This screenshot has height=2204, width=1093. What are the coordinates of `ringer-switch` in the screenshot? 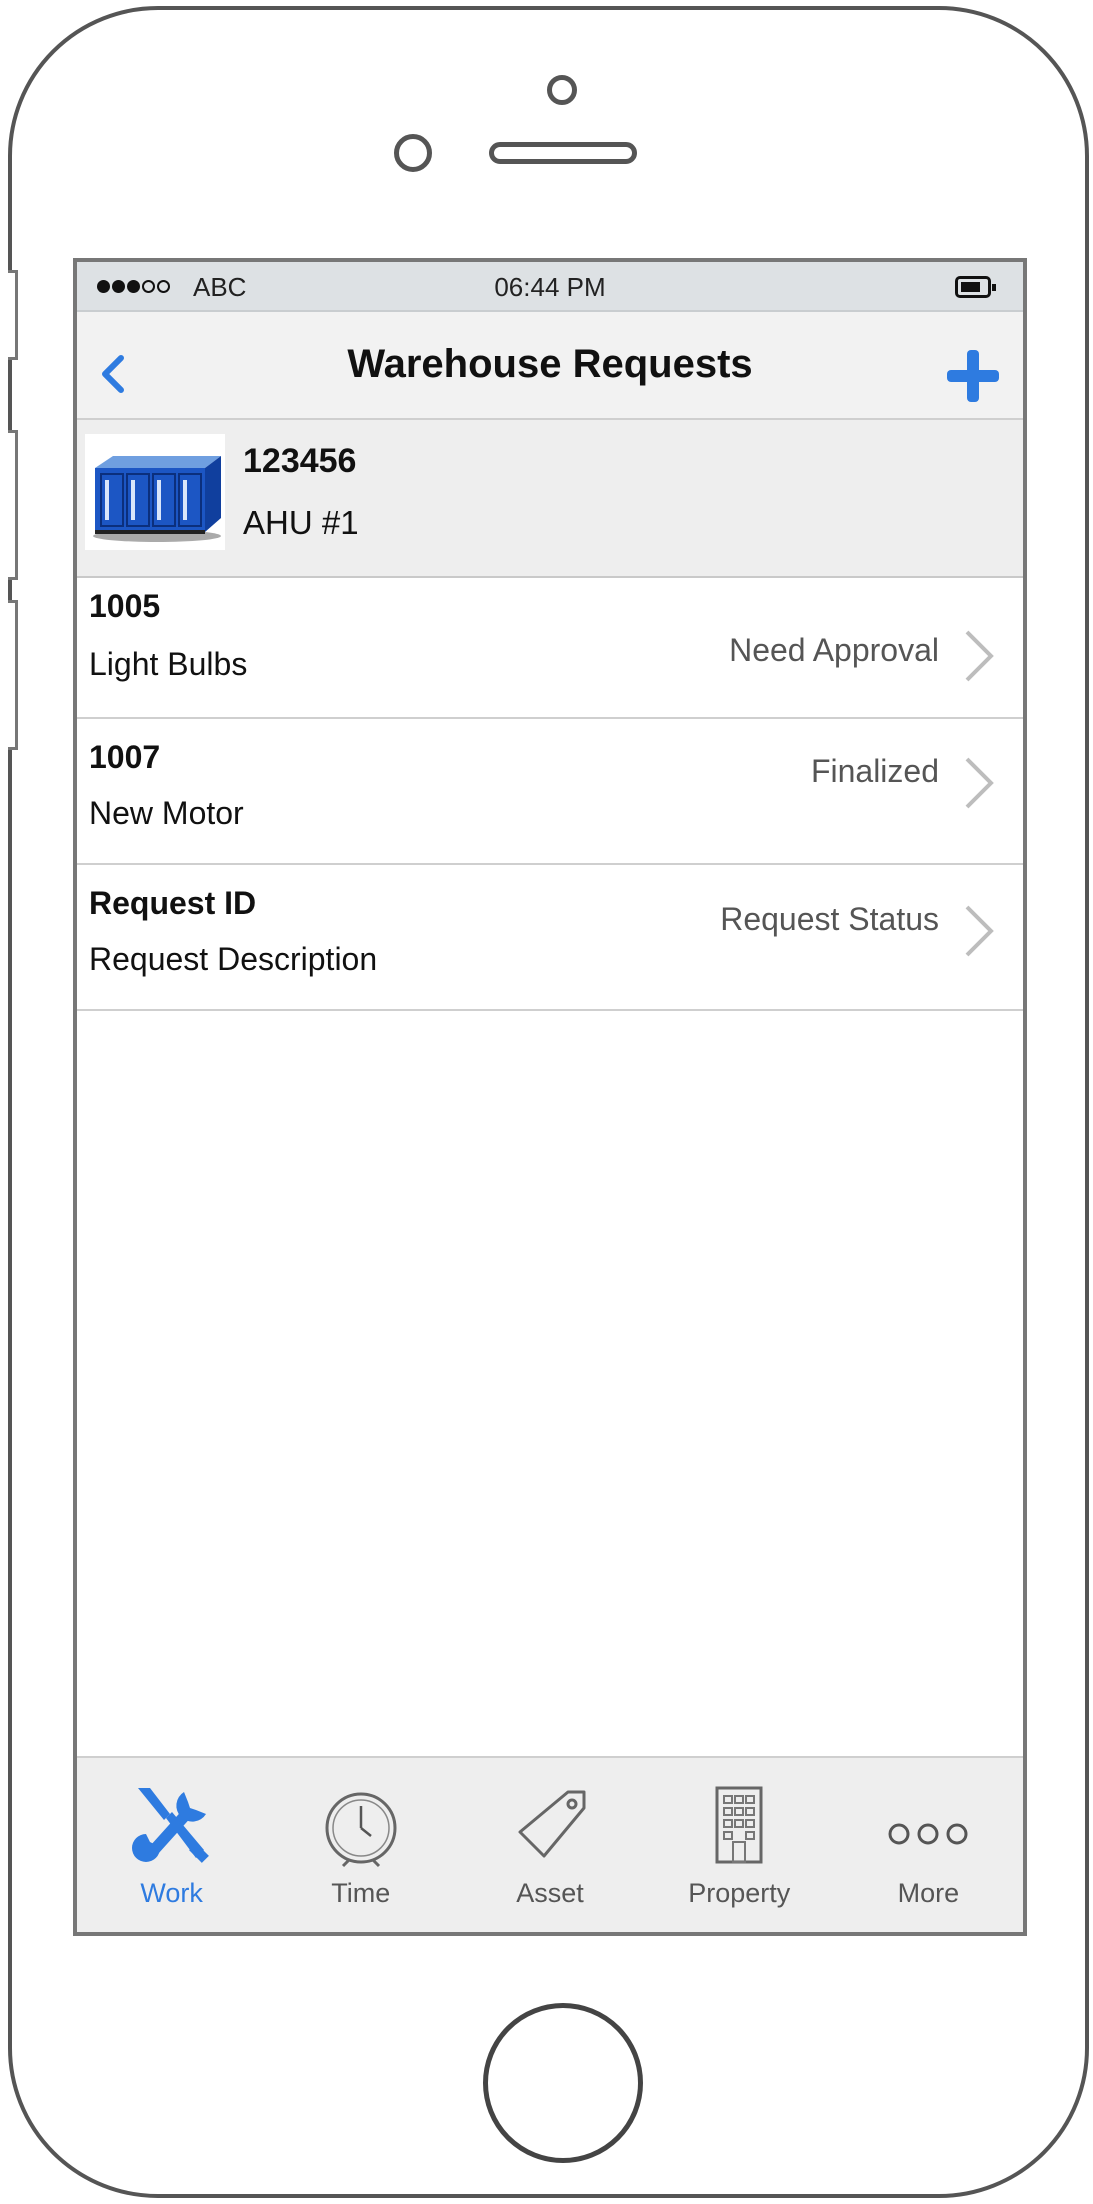 It's located at (13, 315).